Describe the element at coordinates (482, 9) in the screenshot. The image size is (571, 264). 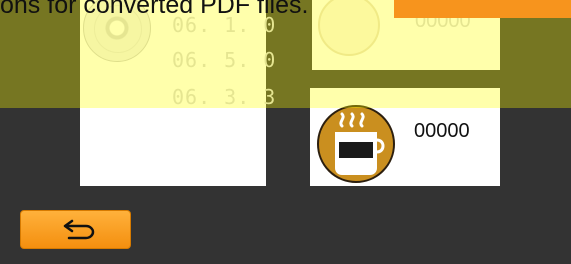
I see `orange-tab` at that location.